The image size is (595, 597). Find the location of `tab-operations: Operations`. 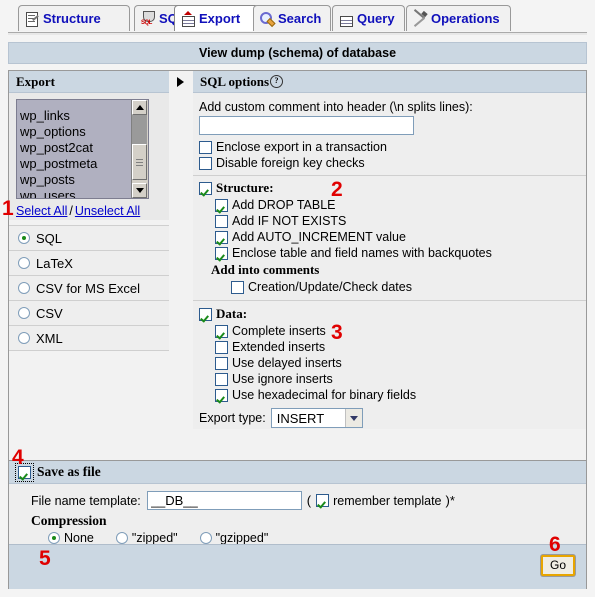

tab-operations: Operations is located at coordinates (458, 18).